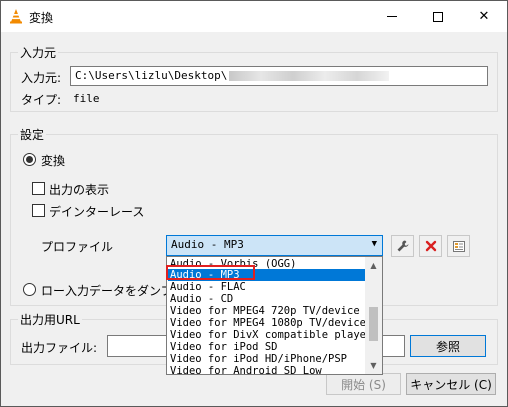  What do you see at coordinates (41, 78) in the screenshot?
I see `source-label: 入力元:` at bounding box center [41, 78].